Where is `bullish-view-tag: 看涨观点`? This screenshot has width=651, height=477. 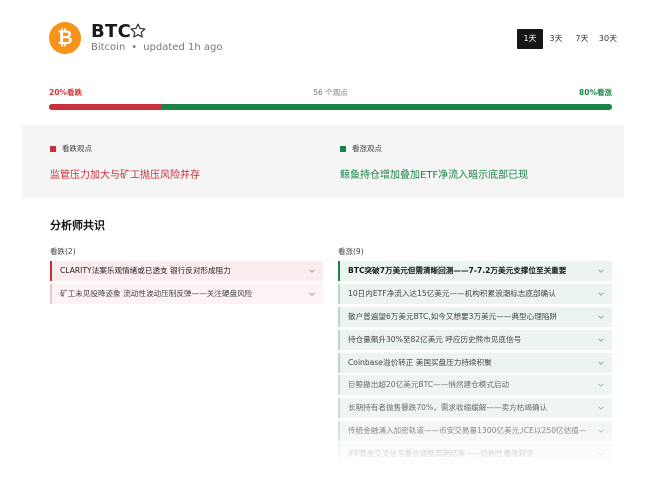 bullish-view-tag: 看涨观点 is located at coordinates (434, 148).